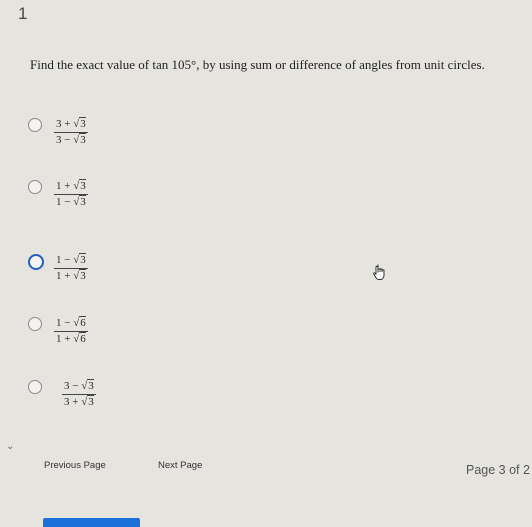 This screenshot has width=532, height=527. What do you see at coordinates (71, 187) in the screenshot?
I see `numerator: 1 + √3` at bounding box center [71, 187].